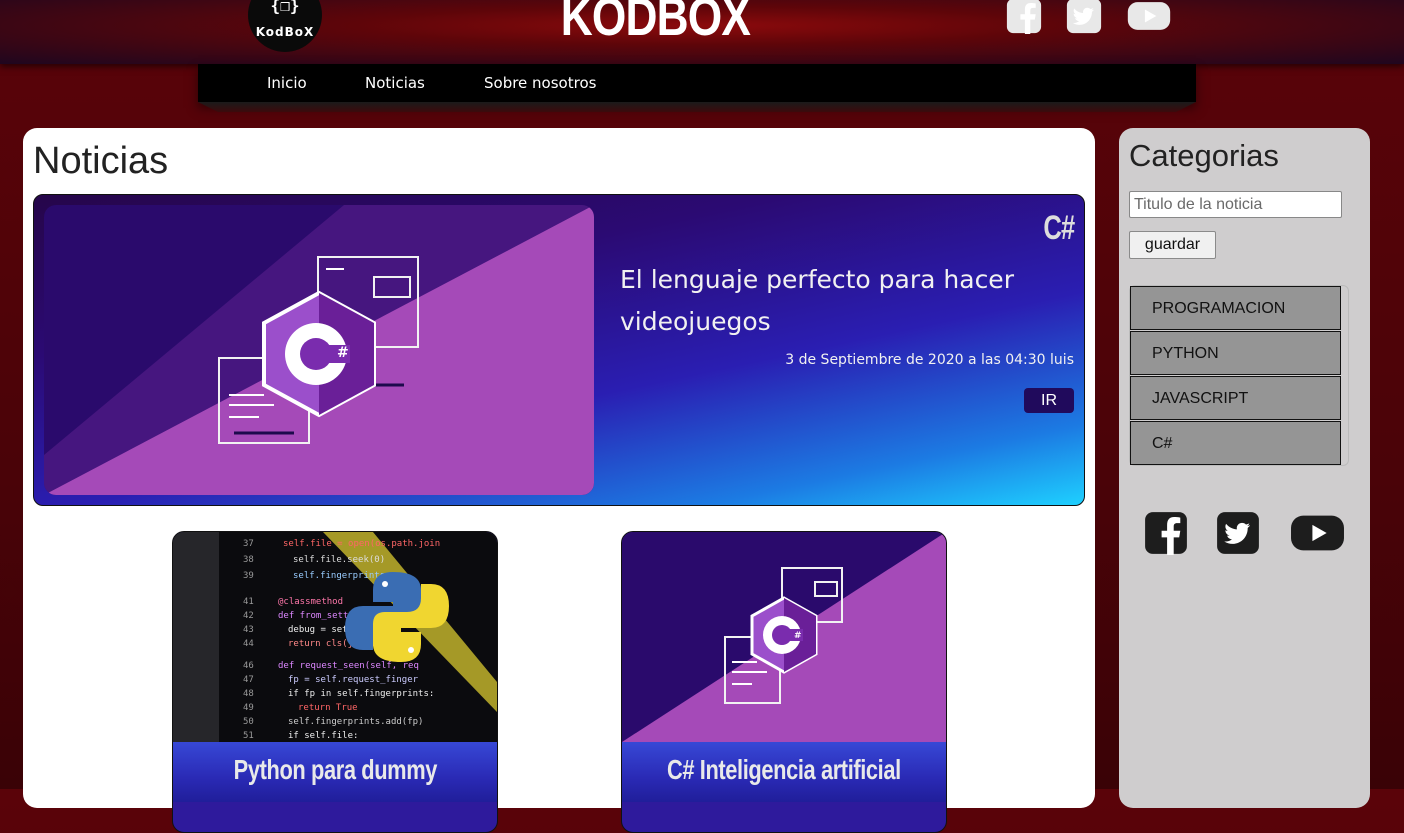 The image size is (1404, 833). I want to click on language-tag: C#, so click(1058, 228).